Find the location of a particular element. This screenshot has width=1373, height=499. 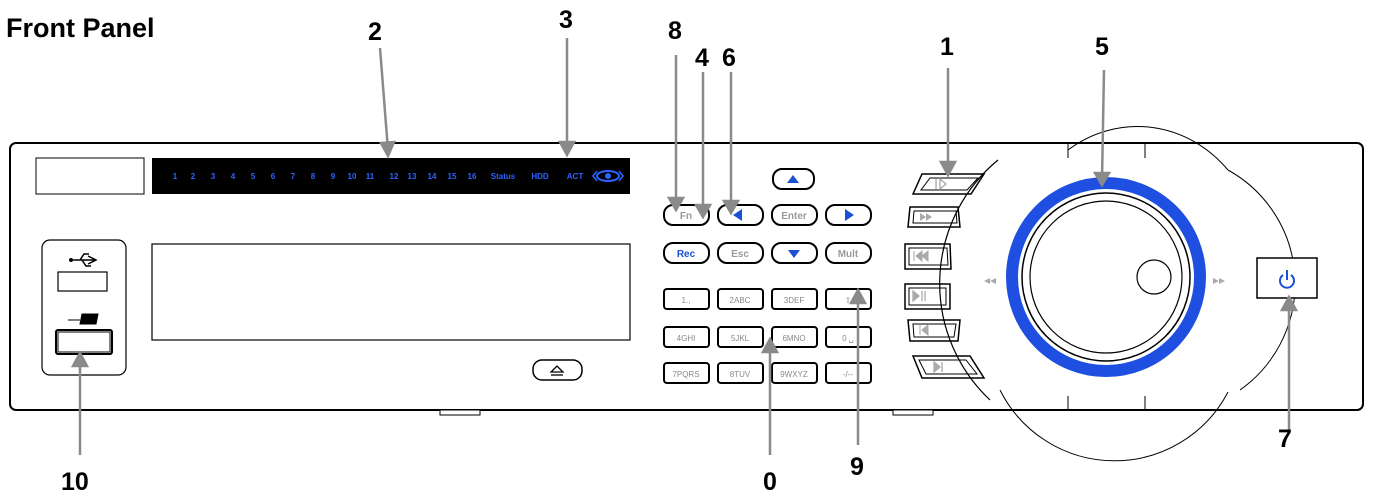

led-label: 2 is located at coordinates (193, 176).